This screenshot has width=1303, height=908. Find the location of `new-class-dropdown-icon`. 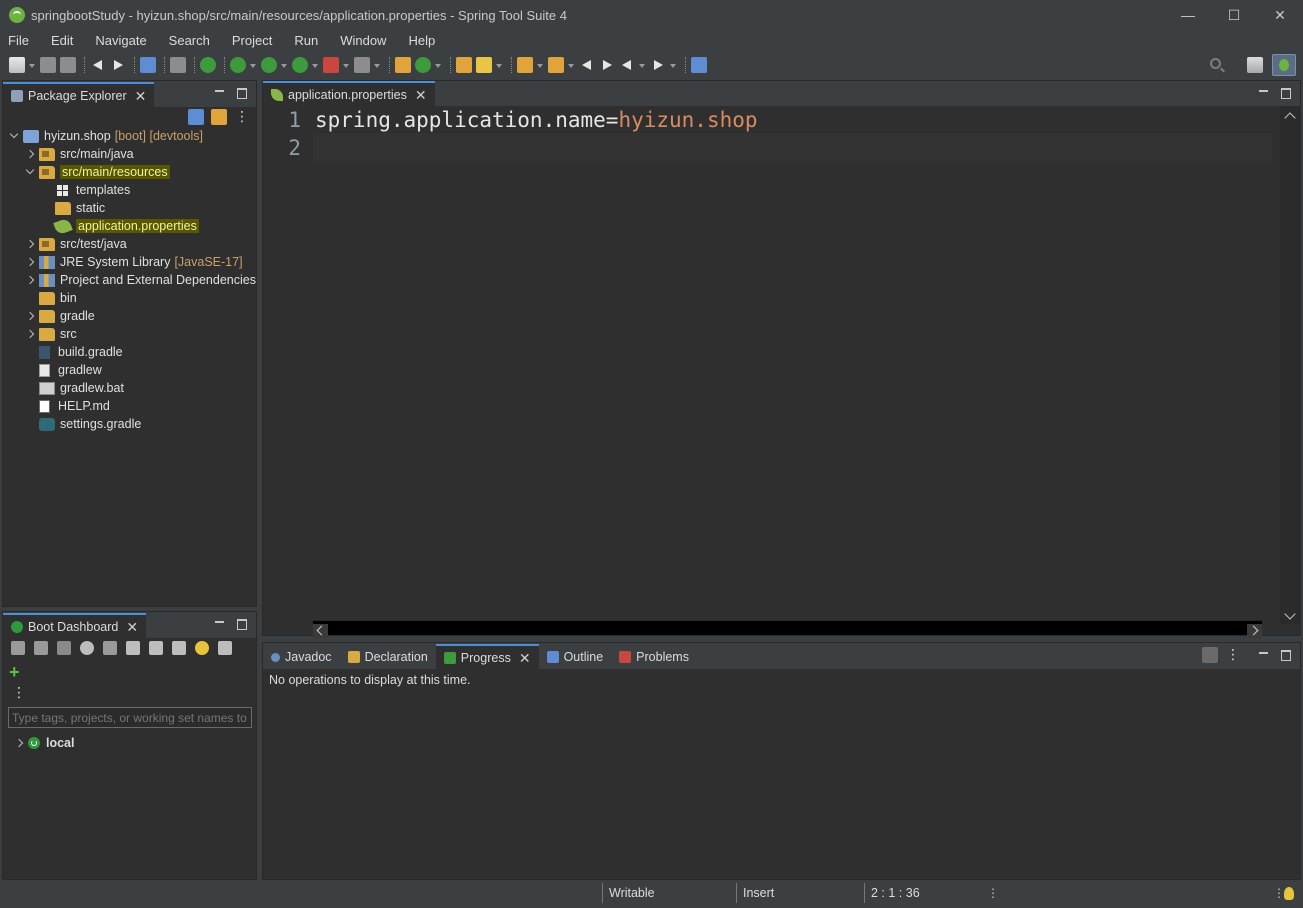

new-class-dropdown-icon is located at coordinates (438, 65).